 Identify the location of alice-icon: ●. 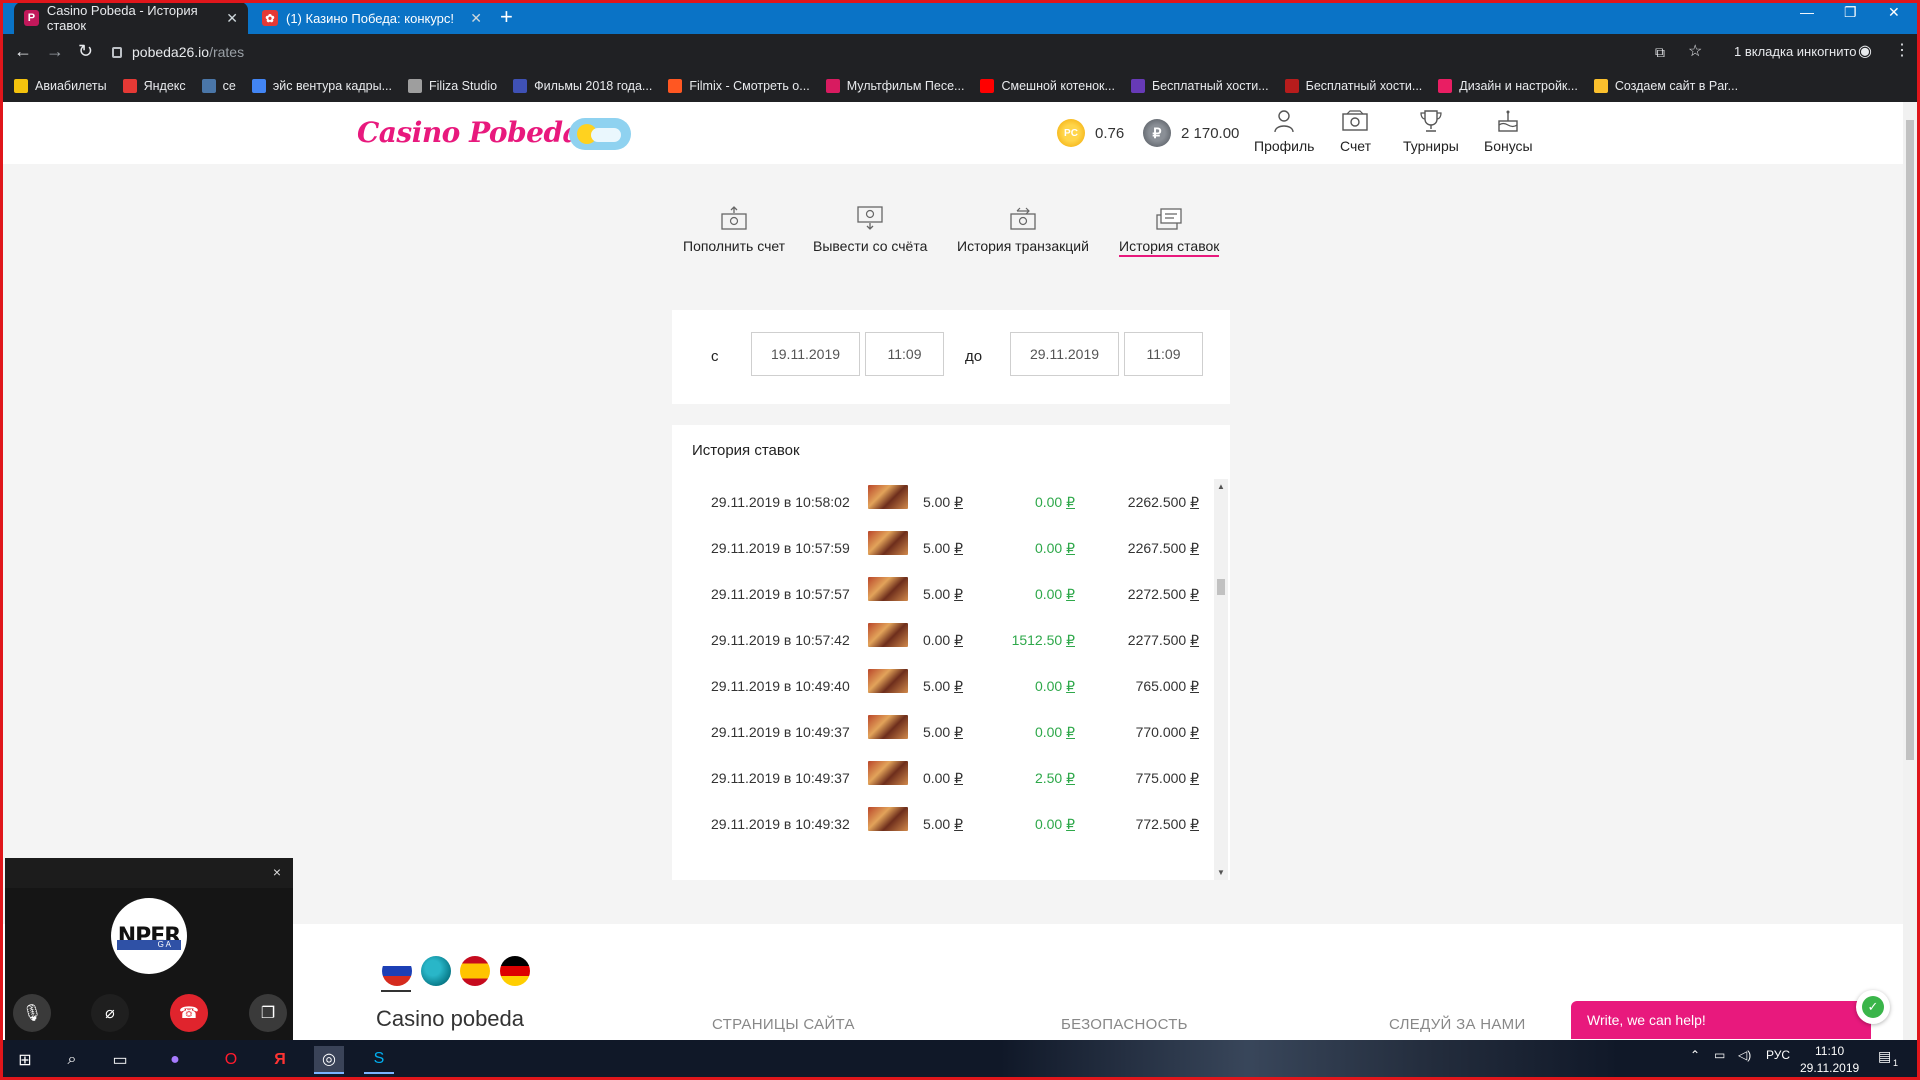
(175, 1060).